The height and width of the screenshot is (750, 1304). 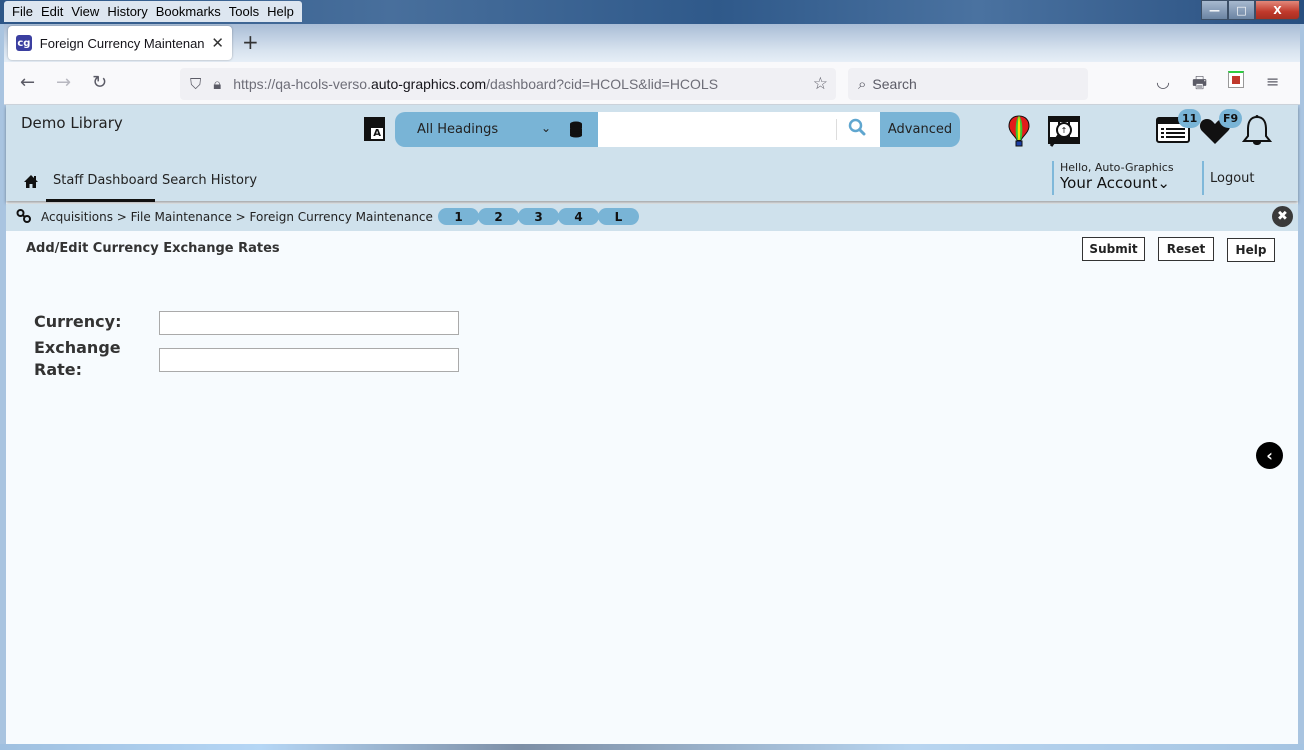 I want to click on your-account-dropdown: Your Account⌄, so click(x=1117, y=183).